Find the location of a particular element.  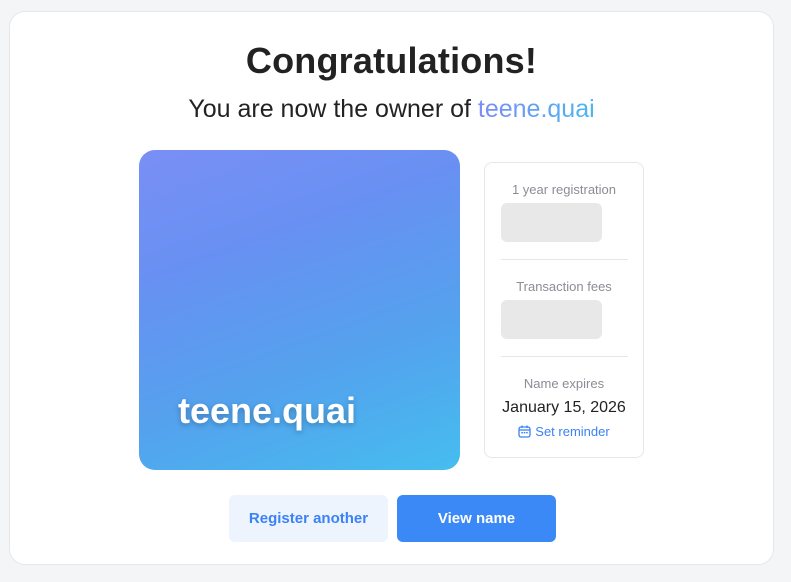

owned-domain-name: teene.quai is located at coordinates (536, 109).